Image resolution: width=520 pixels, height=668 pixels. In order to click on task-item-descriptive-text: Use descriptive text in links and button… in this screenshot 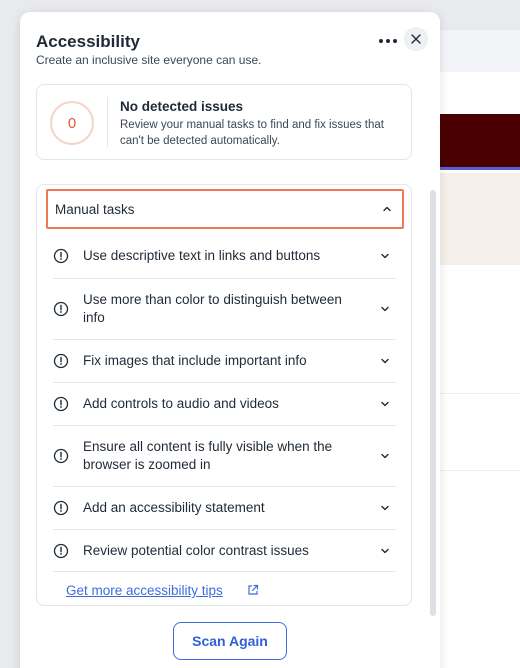, I will do `click(224, 256)`.